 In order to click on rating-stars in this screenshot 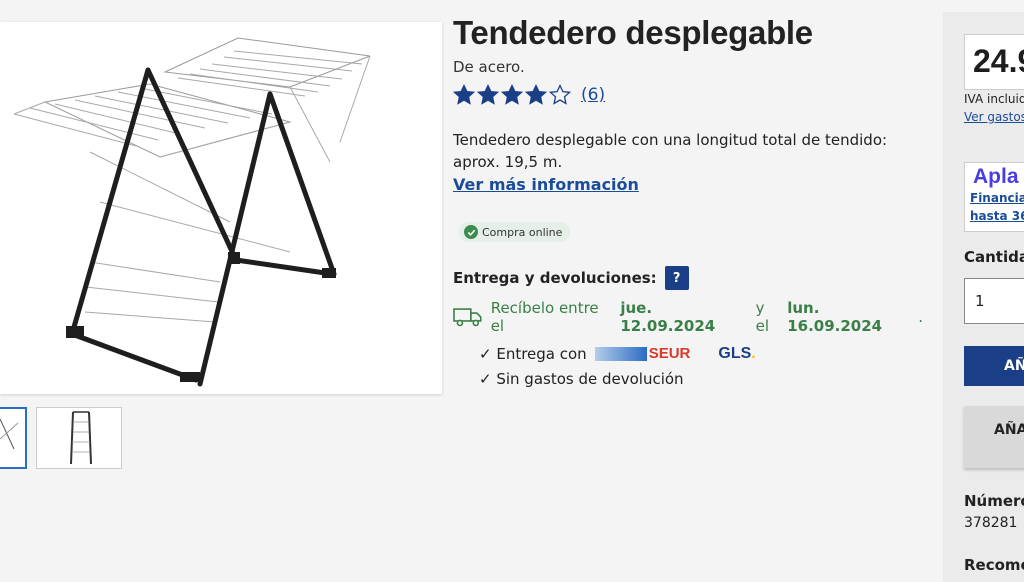, I will do `click(512, 95)`.